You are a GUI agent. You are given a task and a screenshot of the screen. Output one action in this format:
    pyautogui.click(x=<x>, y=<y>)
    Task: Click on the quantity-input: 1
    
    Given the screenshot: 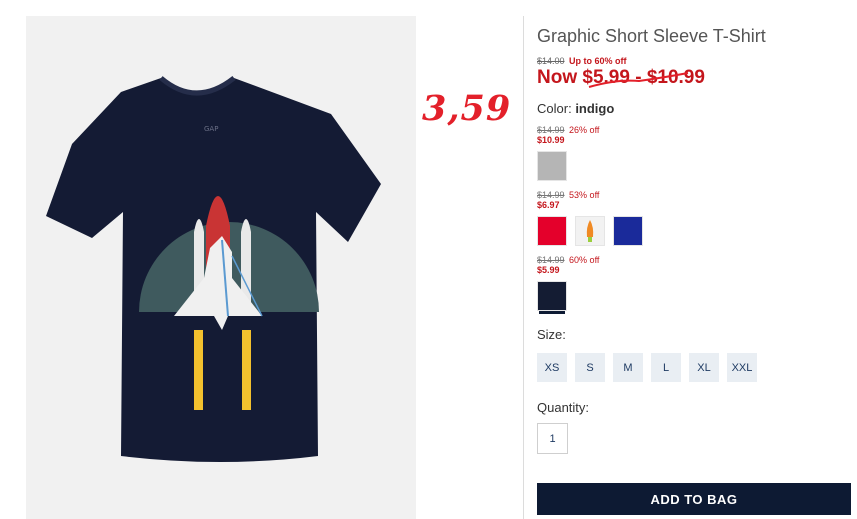 What is the action you would take?
    pyautogui.click(x=552, y=438)
    